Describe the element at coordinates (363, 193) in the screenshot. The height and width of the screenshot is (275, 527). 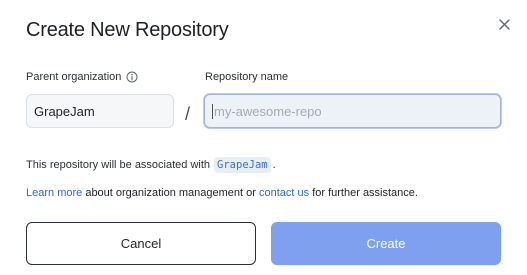
I see `help-end-text: for further assistance.` at that location.